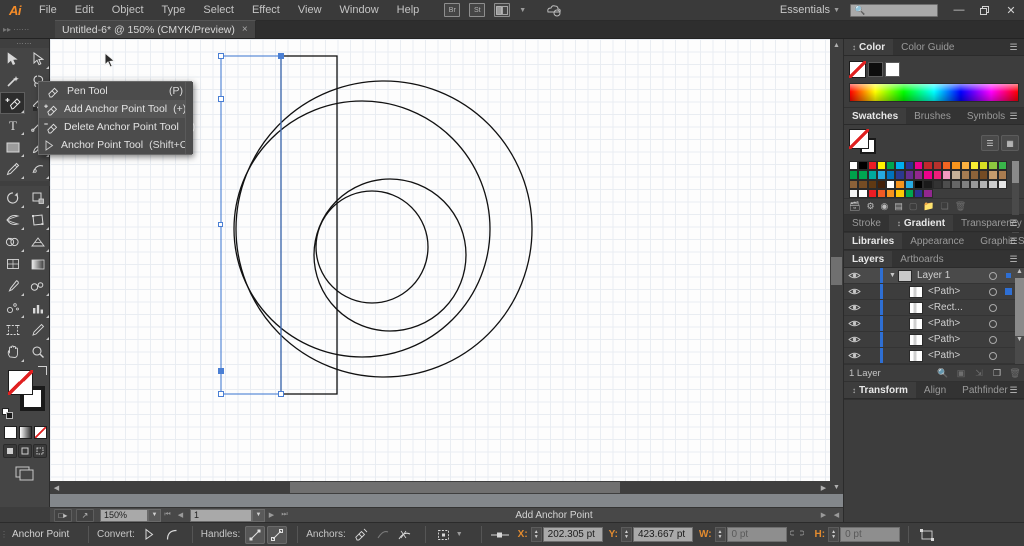 The image size is (1024, 546). What do you see at coordinates (943, 373) in the screenshot?
I see `locate-object-icon: 🔍` at bounding box center [943, 373].